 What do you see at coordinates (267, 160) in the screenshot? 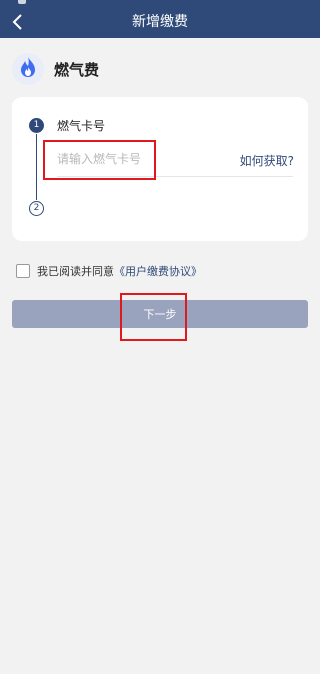
I see `how-to-get-link: 如何获取?` at bounding box center [267, 160].